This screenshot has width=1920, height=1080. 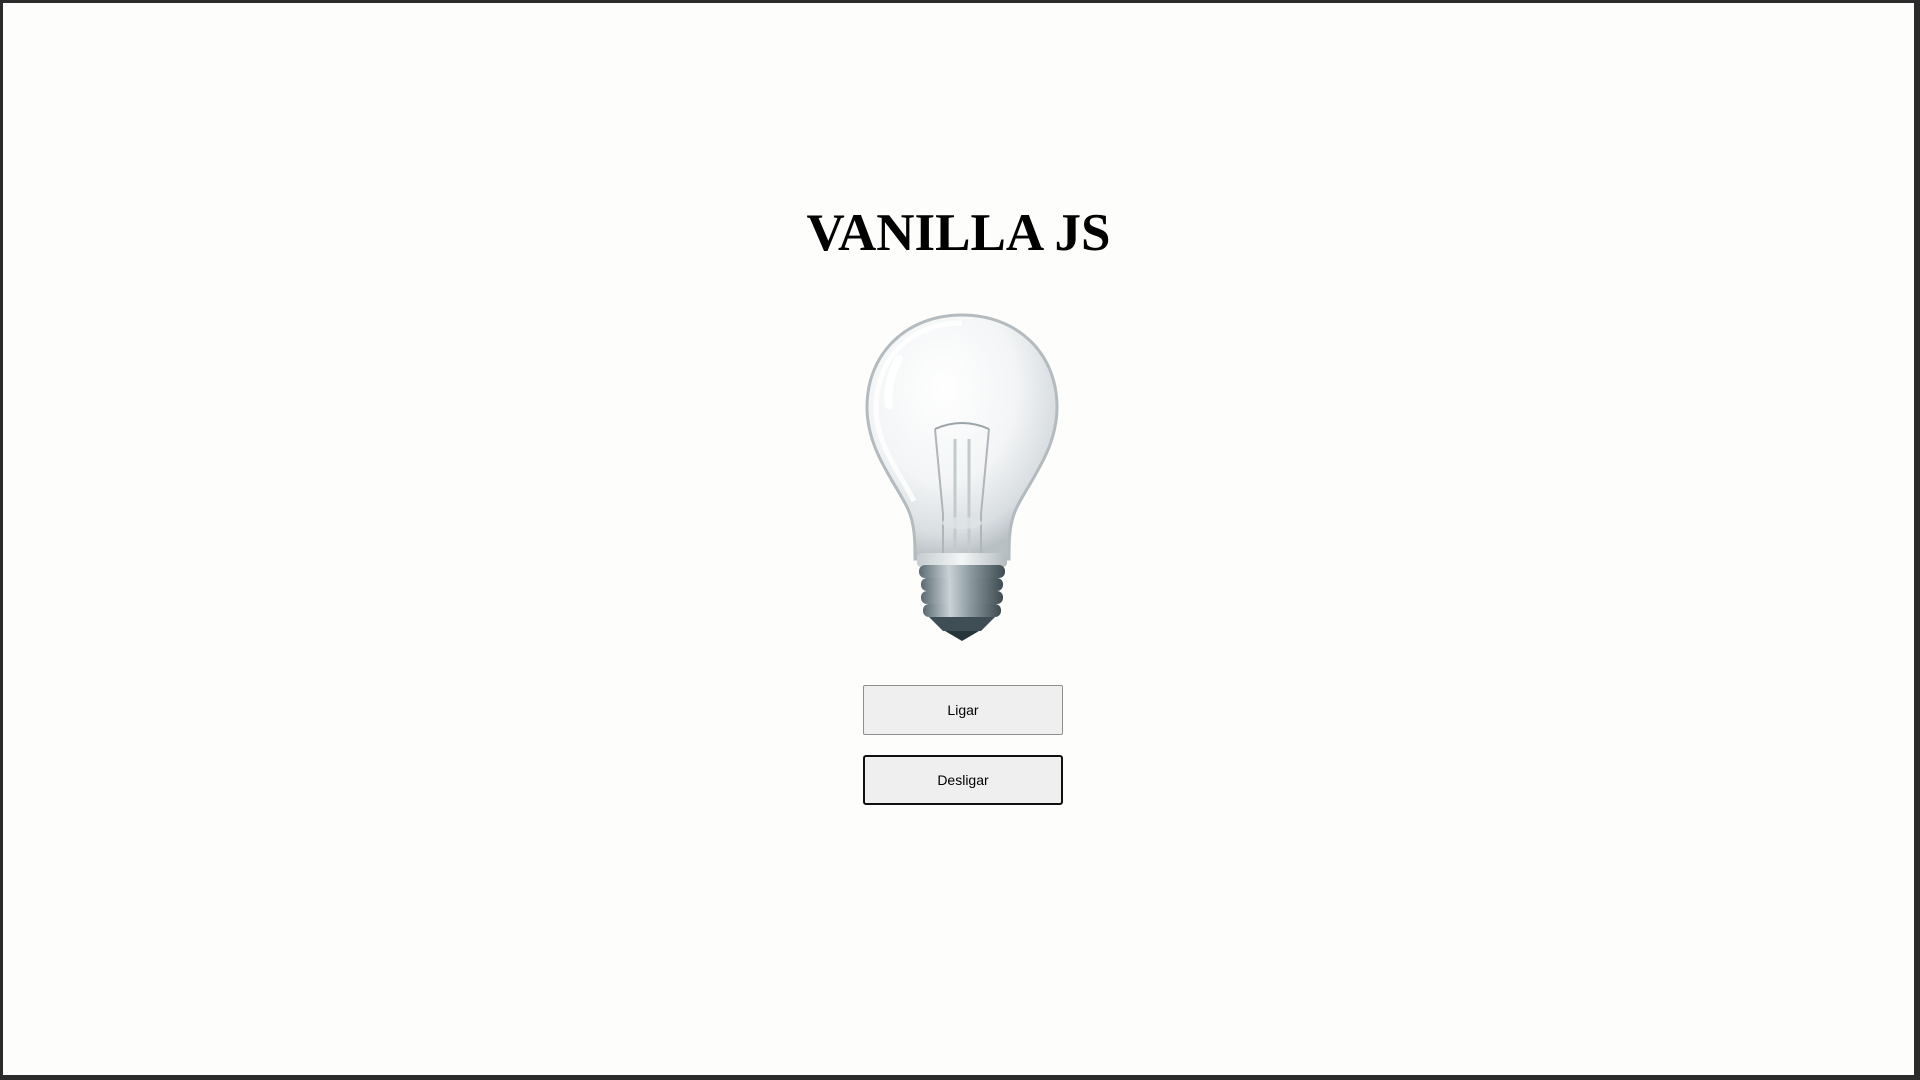 I want to click on turn-on-button: Ligar, so click(x=963, y=710).